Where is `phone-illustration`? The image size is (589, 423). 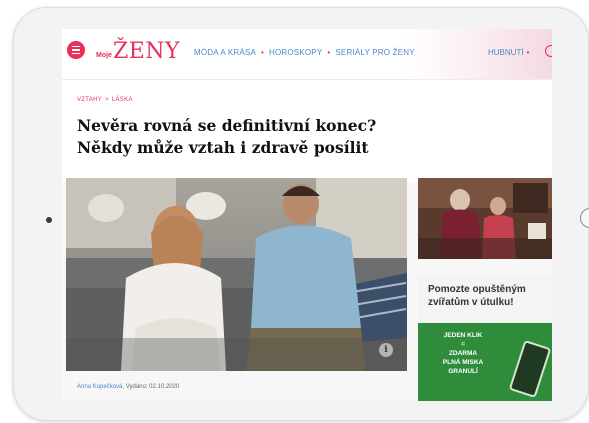
phone-illustration is located at coordinates (530, 369).